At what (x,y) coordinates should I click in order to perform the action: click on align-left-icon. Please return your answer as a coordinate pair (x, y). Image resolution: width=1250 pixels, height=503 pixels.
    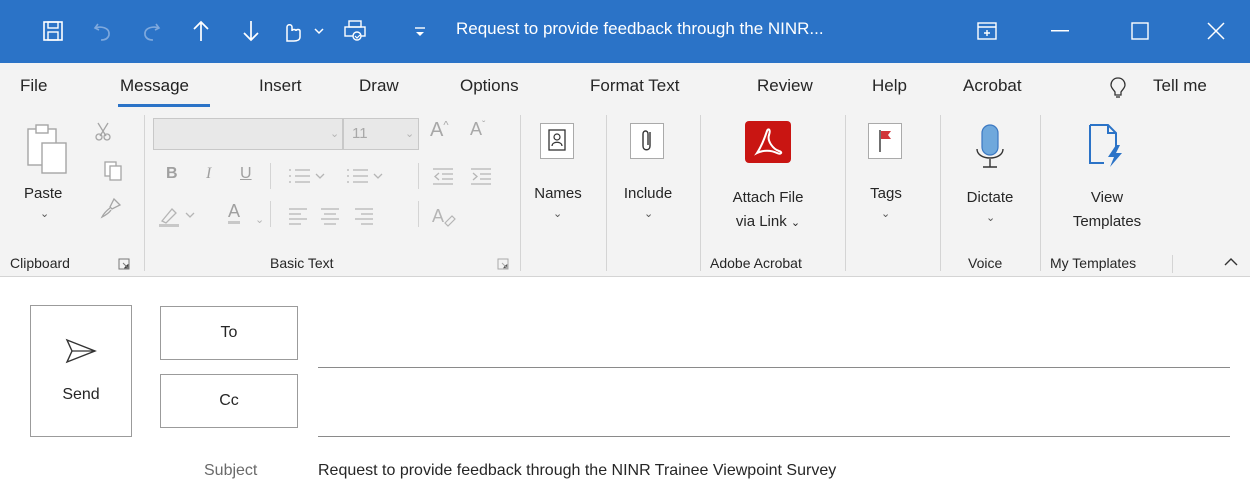
    Looking at the image, I should click on (298, 216).